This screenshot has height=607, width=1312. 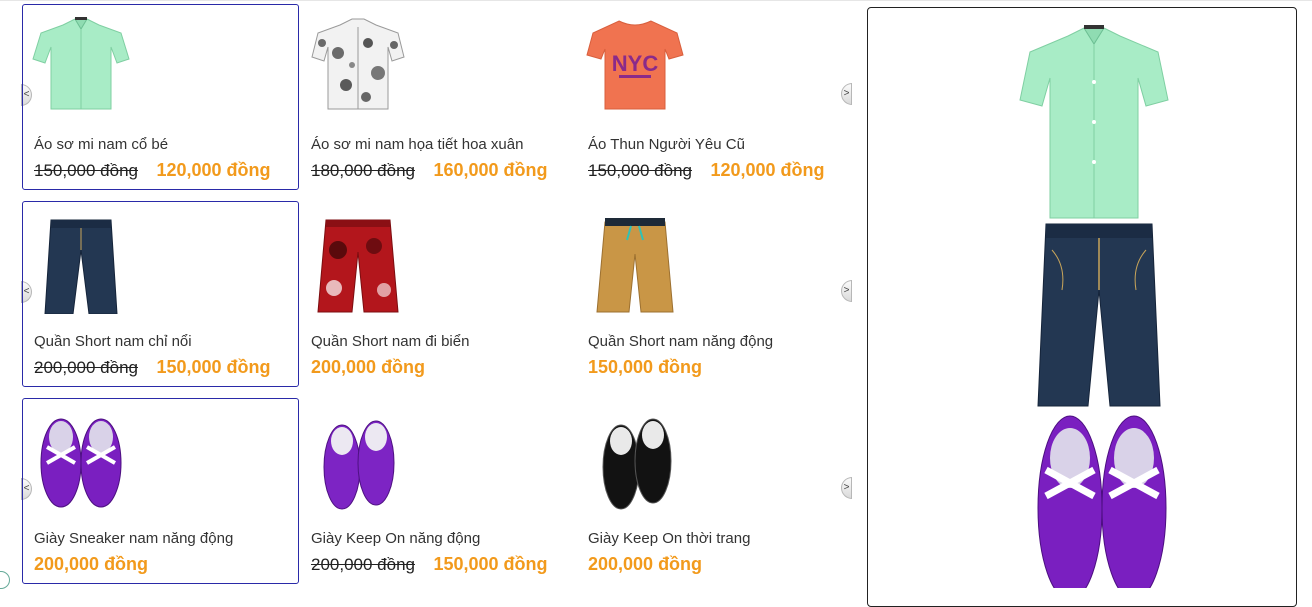 What do you see at coordinates (714, 491) in the screenshot?
I see `product-card: Giày Keep On thời trang 200,000 đồng` at bounding box center [714, 491].